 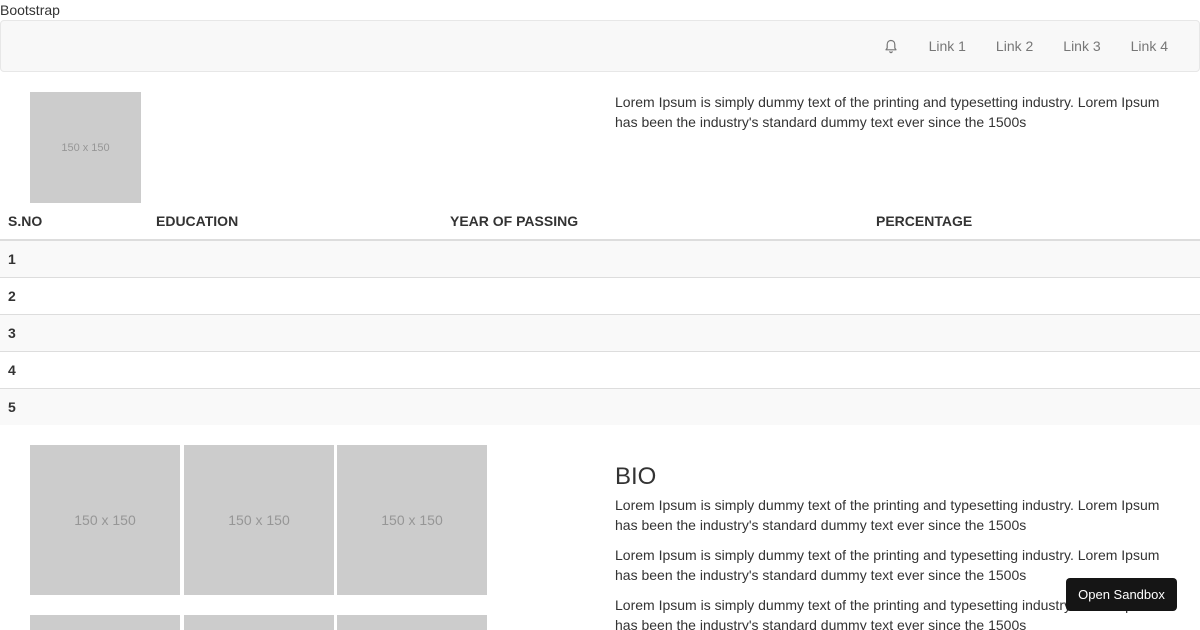 I want to click on cell-sno: 5, so click(x=74, y=406).